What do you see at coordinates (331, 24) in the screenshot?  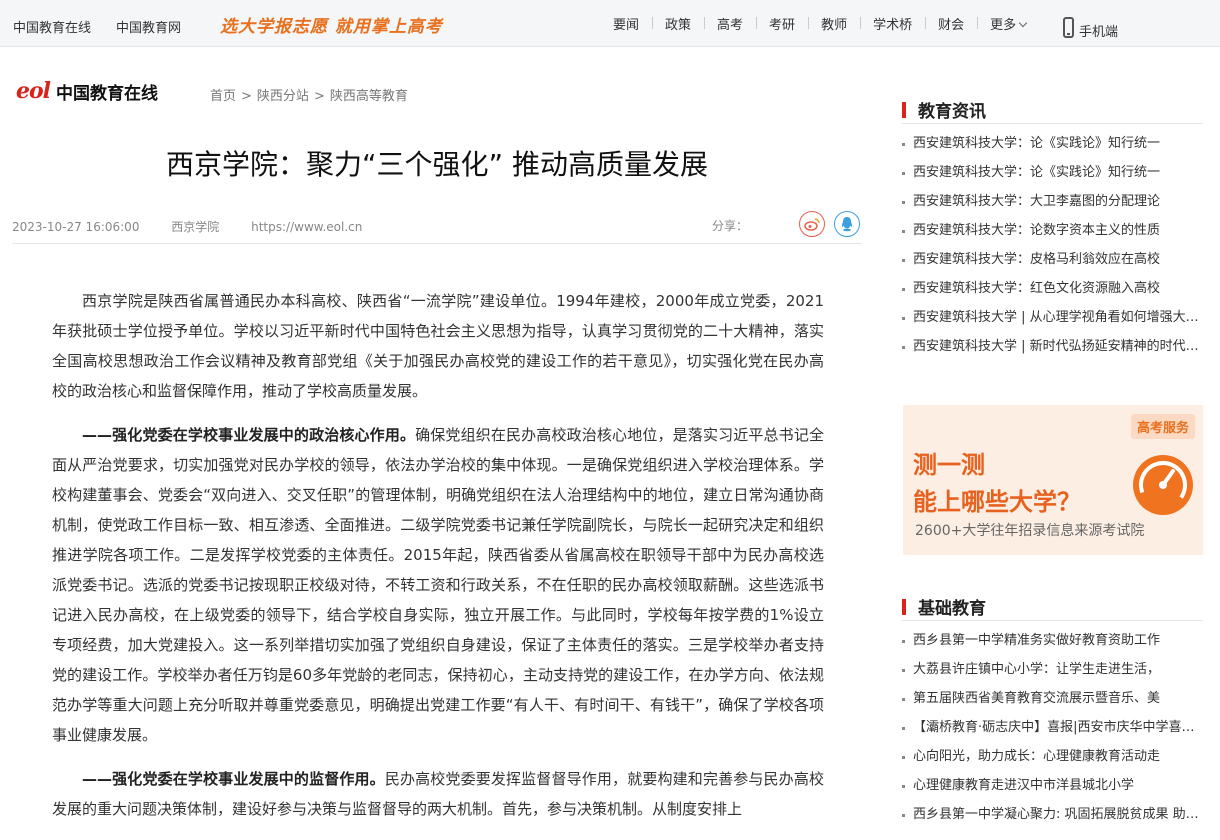 I see `slogan-banner: 选大学报志愿 就用掌上高考` at bounding box center [331, 24].